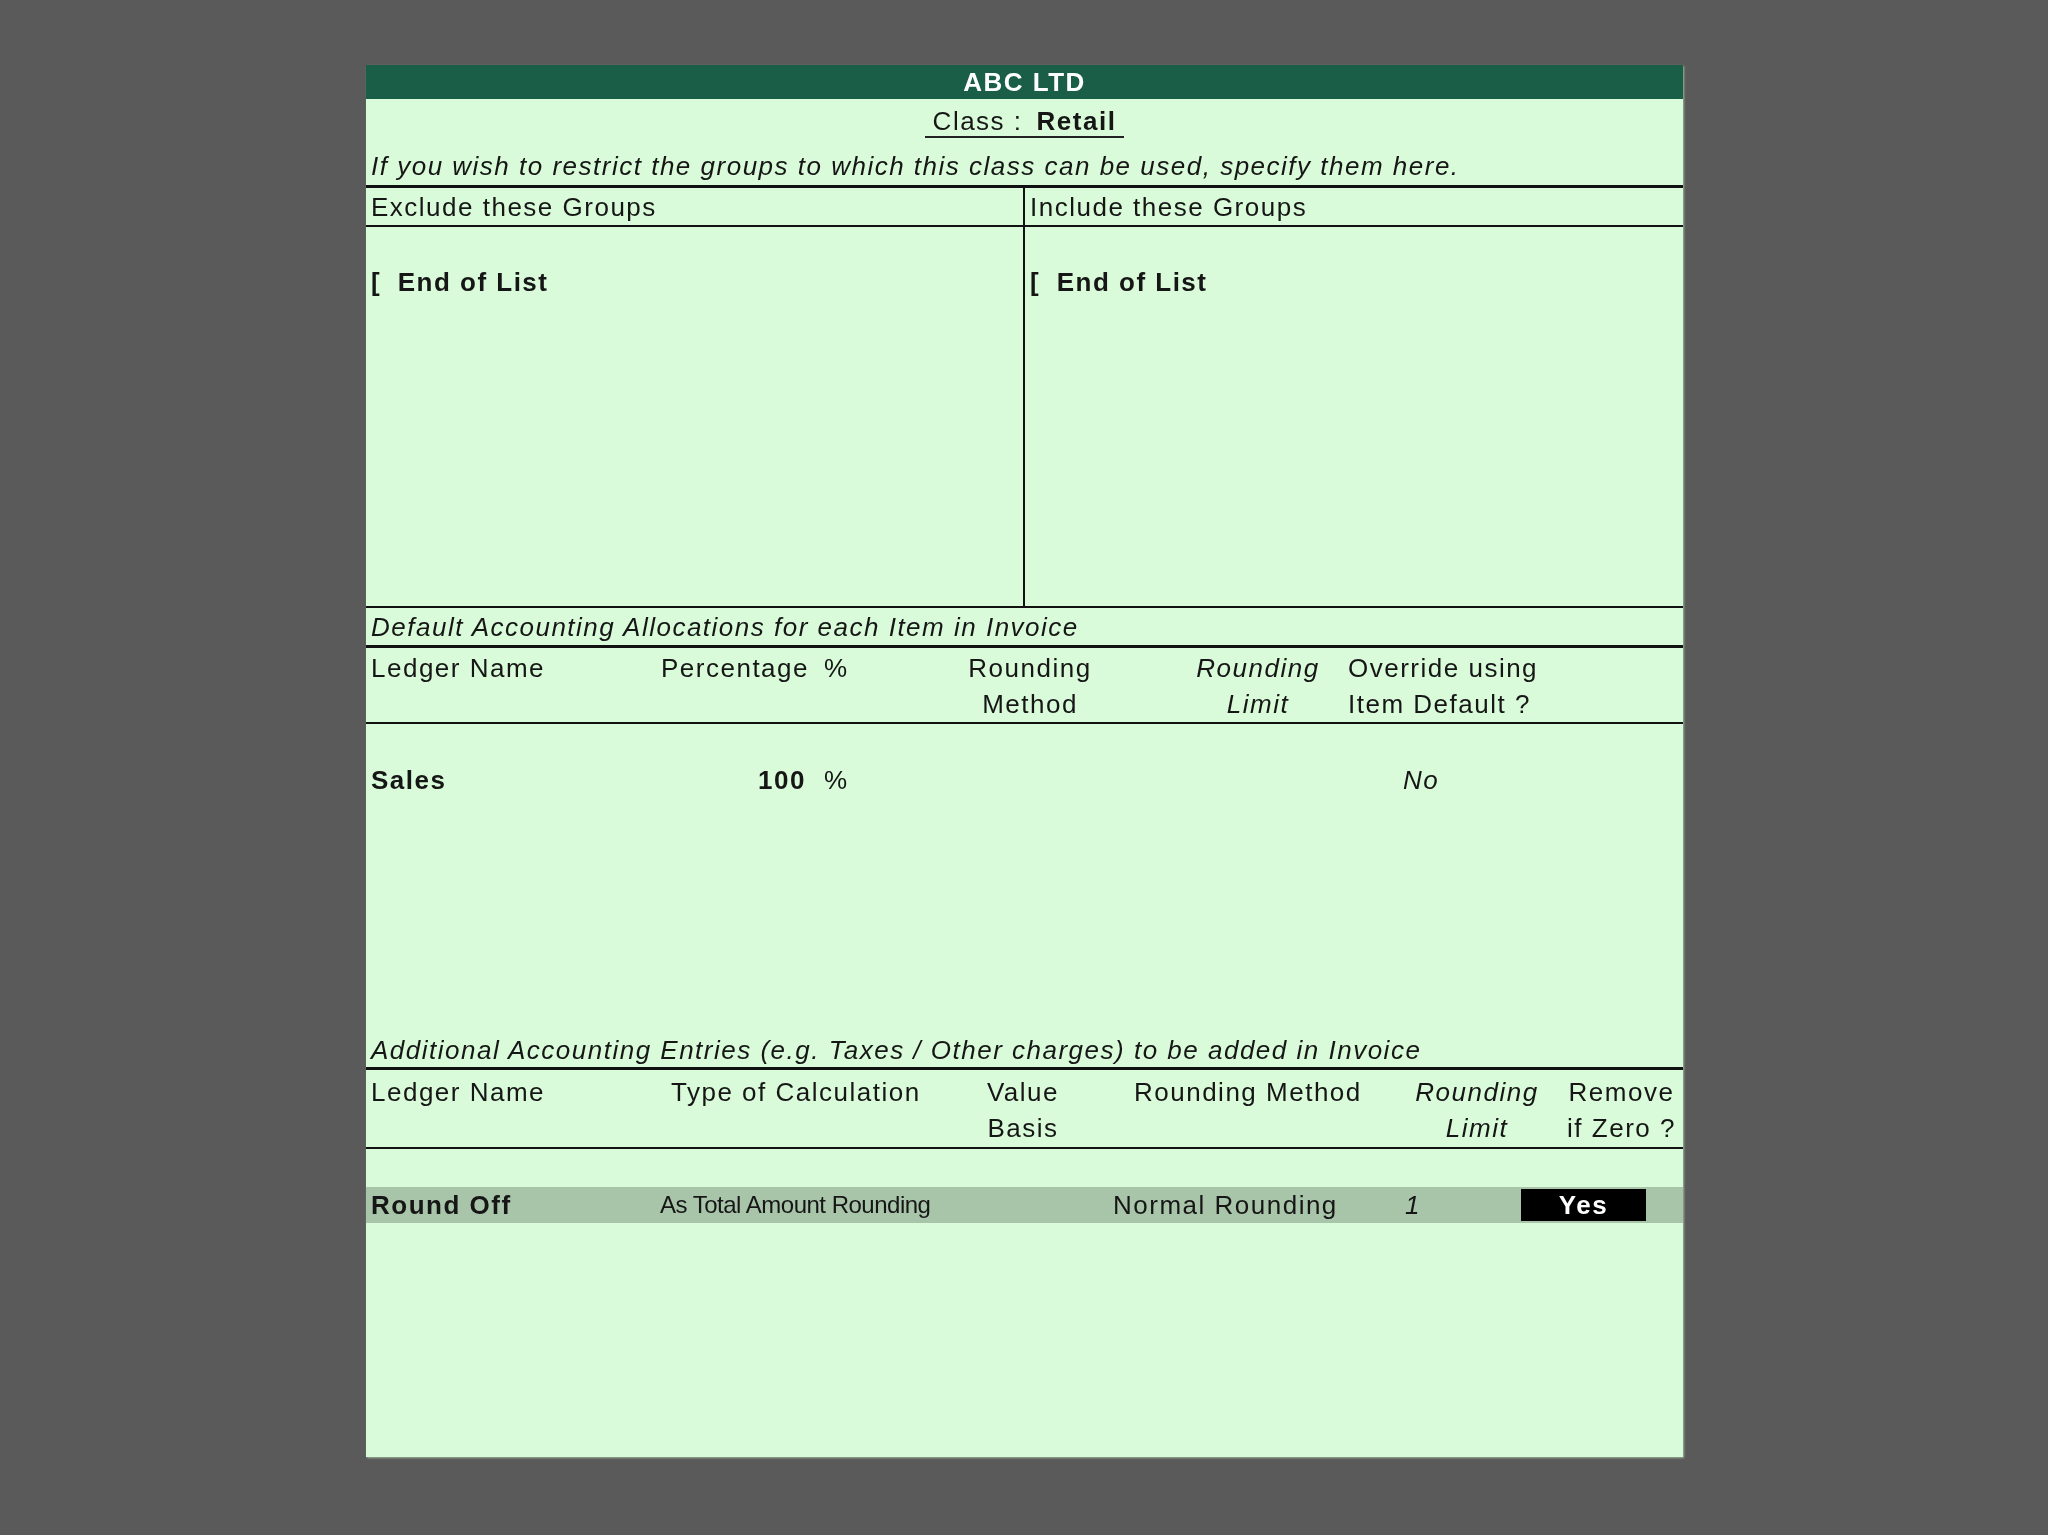  Describe the element at coordinates (1169, 206) in the screenshot. I see `column-header: Include these Groups` at that location.